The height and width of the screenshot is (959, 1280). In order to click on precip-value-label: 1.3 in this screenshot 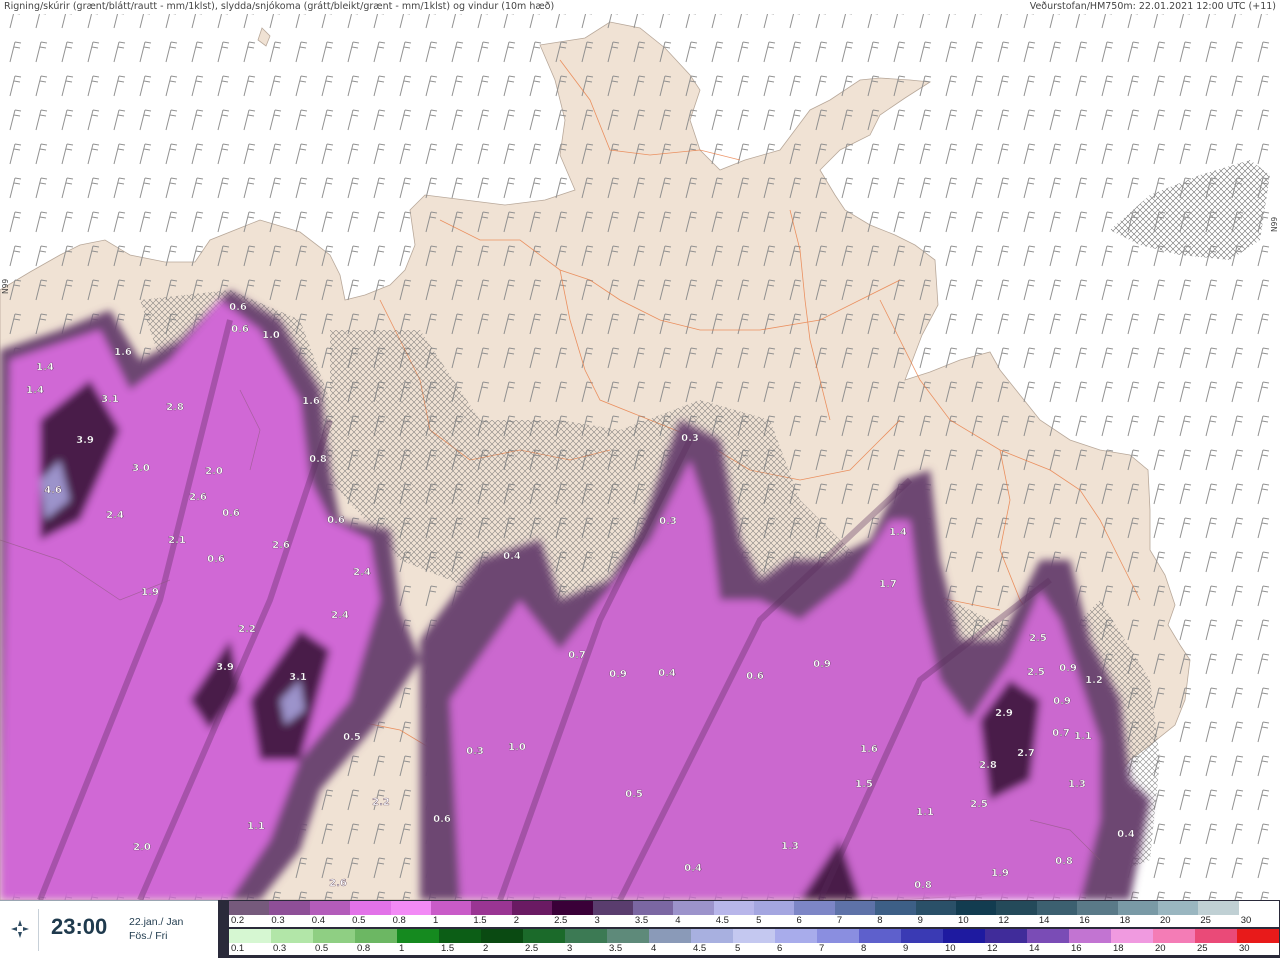, I will do `click(1077, 784)`.